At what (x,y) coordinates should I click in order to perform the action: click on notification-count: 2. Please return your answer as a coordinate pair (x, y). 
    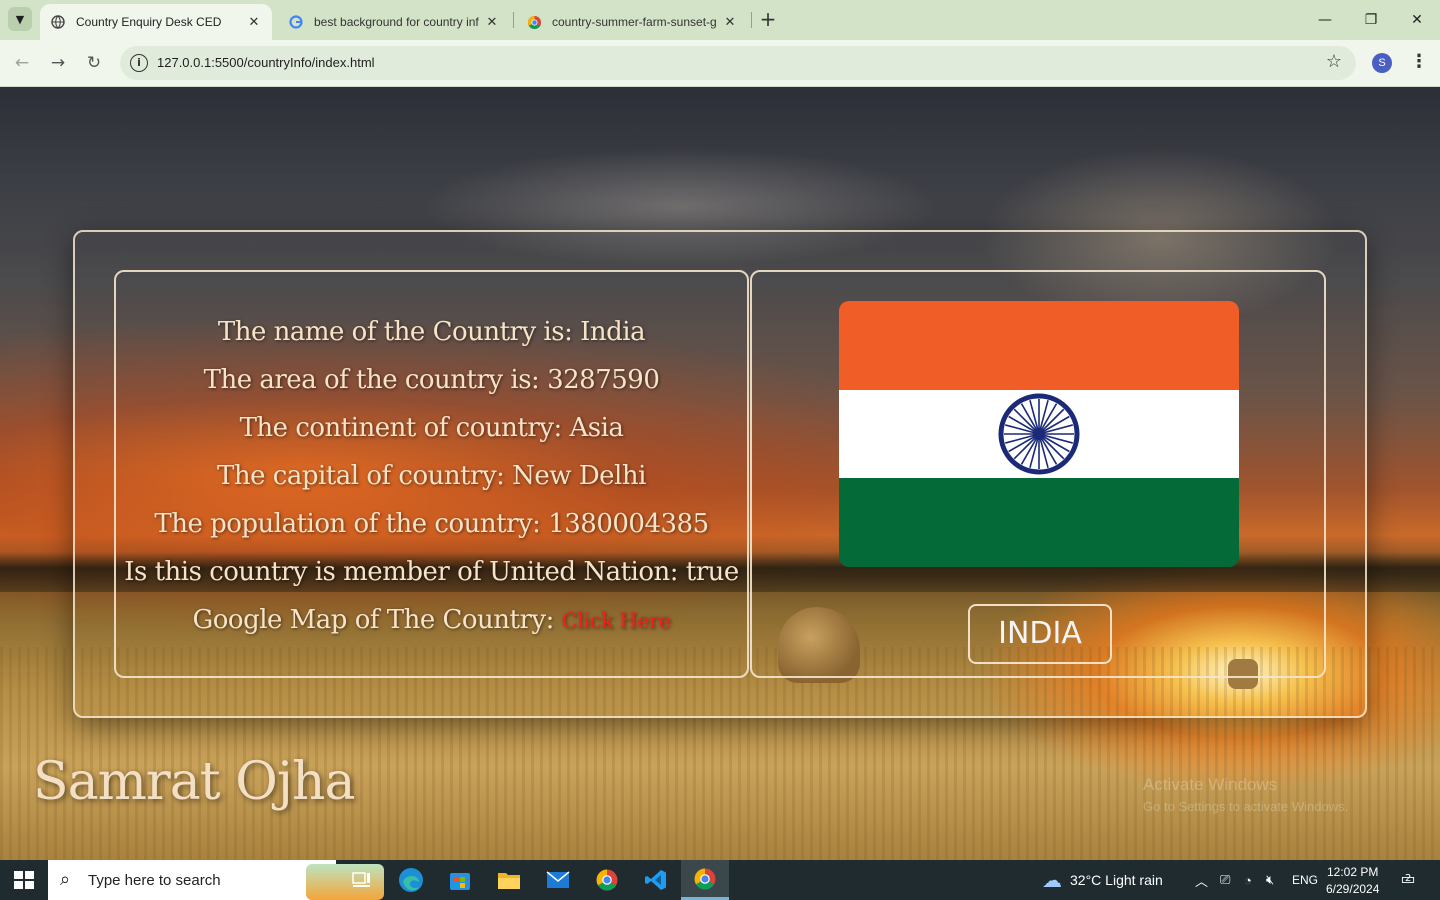
    Looking at the image, I should click on (1408, 878).